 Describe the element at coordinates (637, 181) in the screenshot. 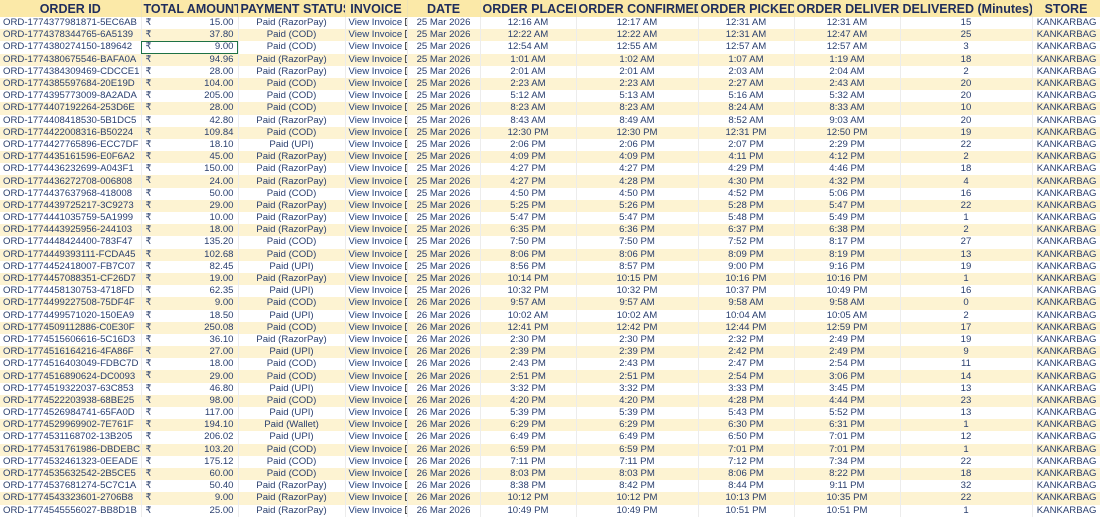

I see `cell-order-confirmed: 4:28 PM` at that location.